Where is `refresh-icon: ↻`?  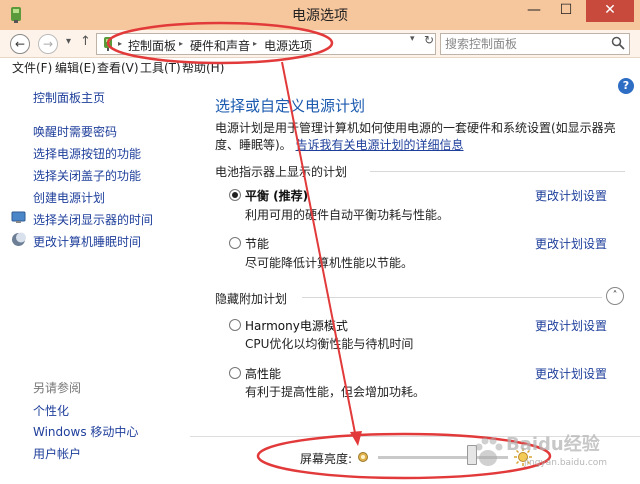 refresh-icon: ↻ is located at coordinates (429, 40).